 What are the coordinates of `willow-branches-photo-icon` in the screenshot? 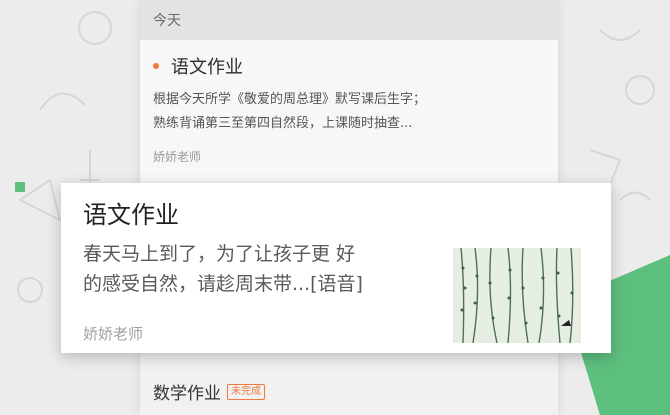 It's located at (517, 295).